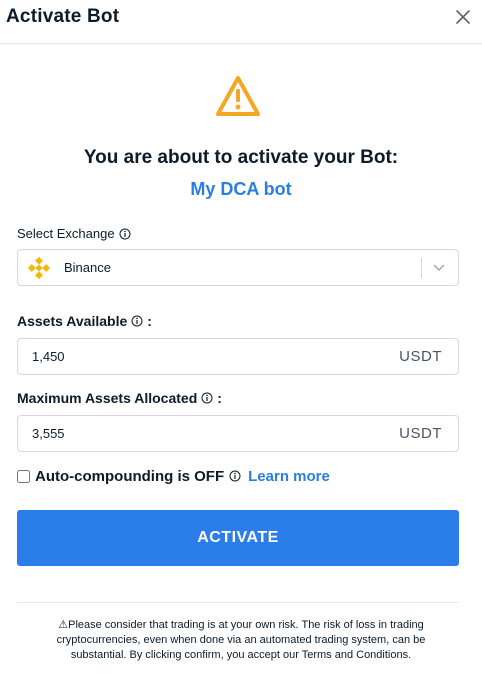 This screenshot has width=482, height=695. What do you see at coordinates (238, 538) in the screenshot?
I see `activate-button: ACTIVATE` at bounding box center [238, 538].